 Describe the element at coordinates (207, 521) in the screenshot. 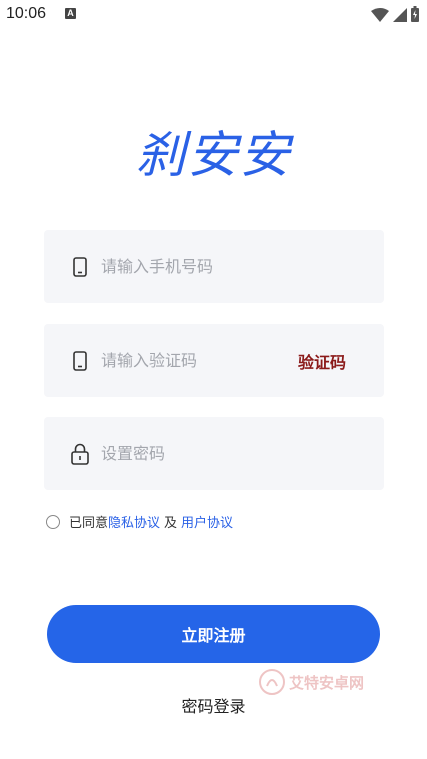

I see `user-agreement-link: 用户协议` at that location.